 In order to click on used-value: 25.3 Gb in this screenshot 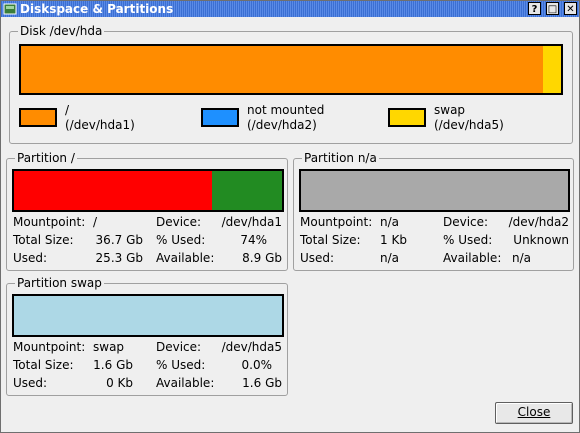, I will do `click(119, 258)`.